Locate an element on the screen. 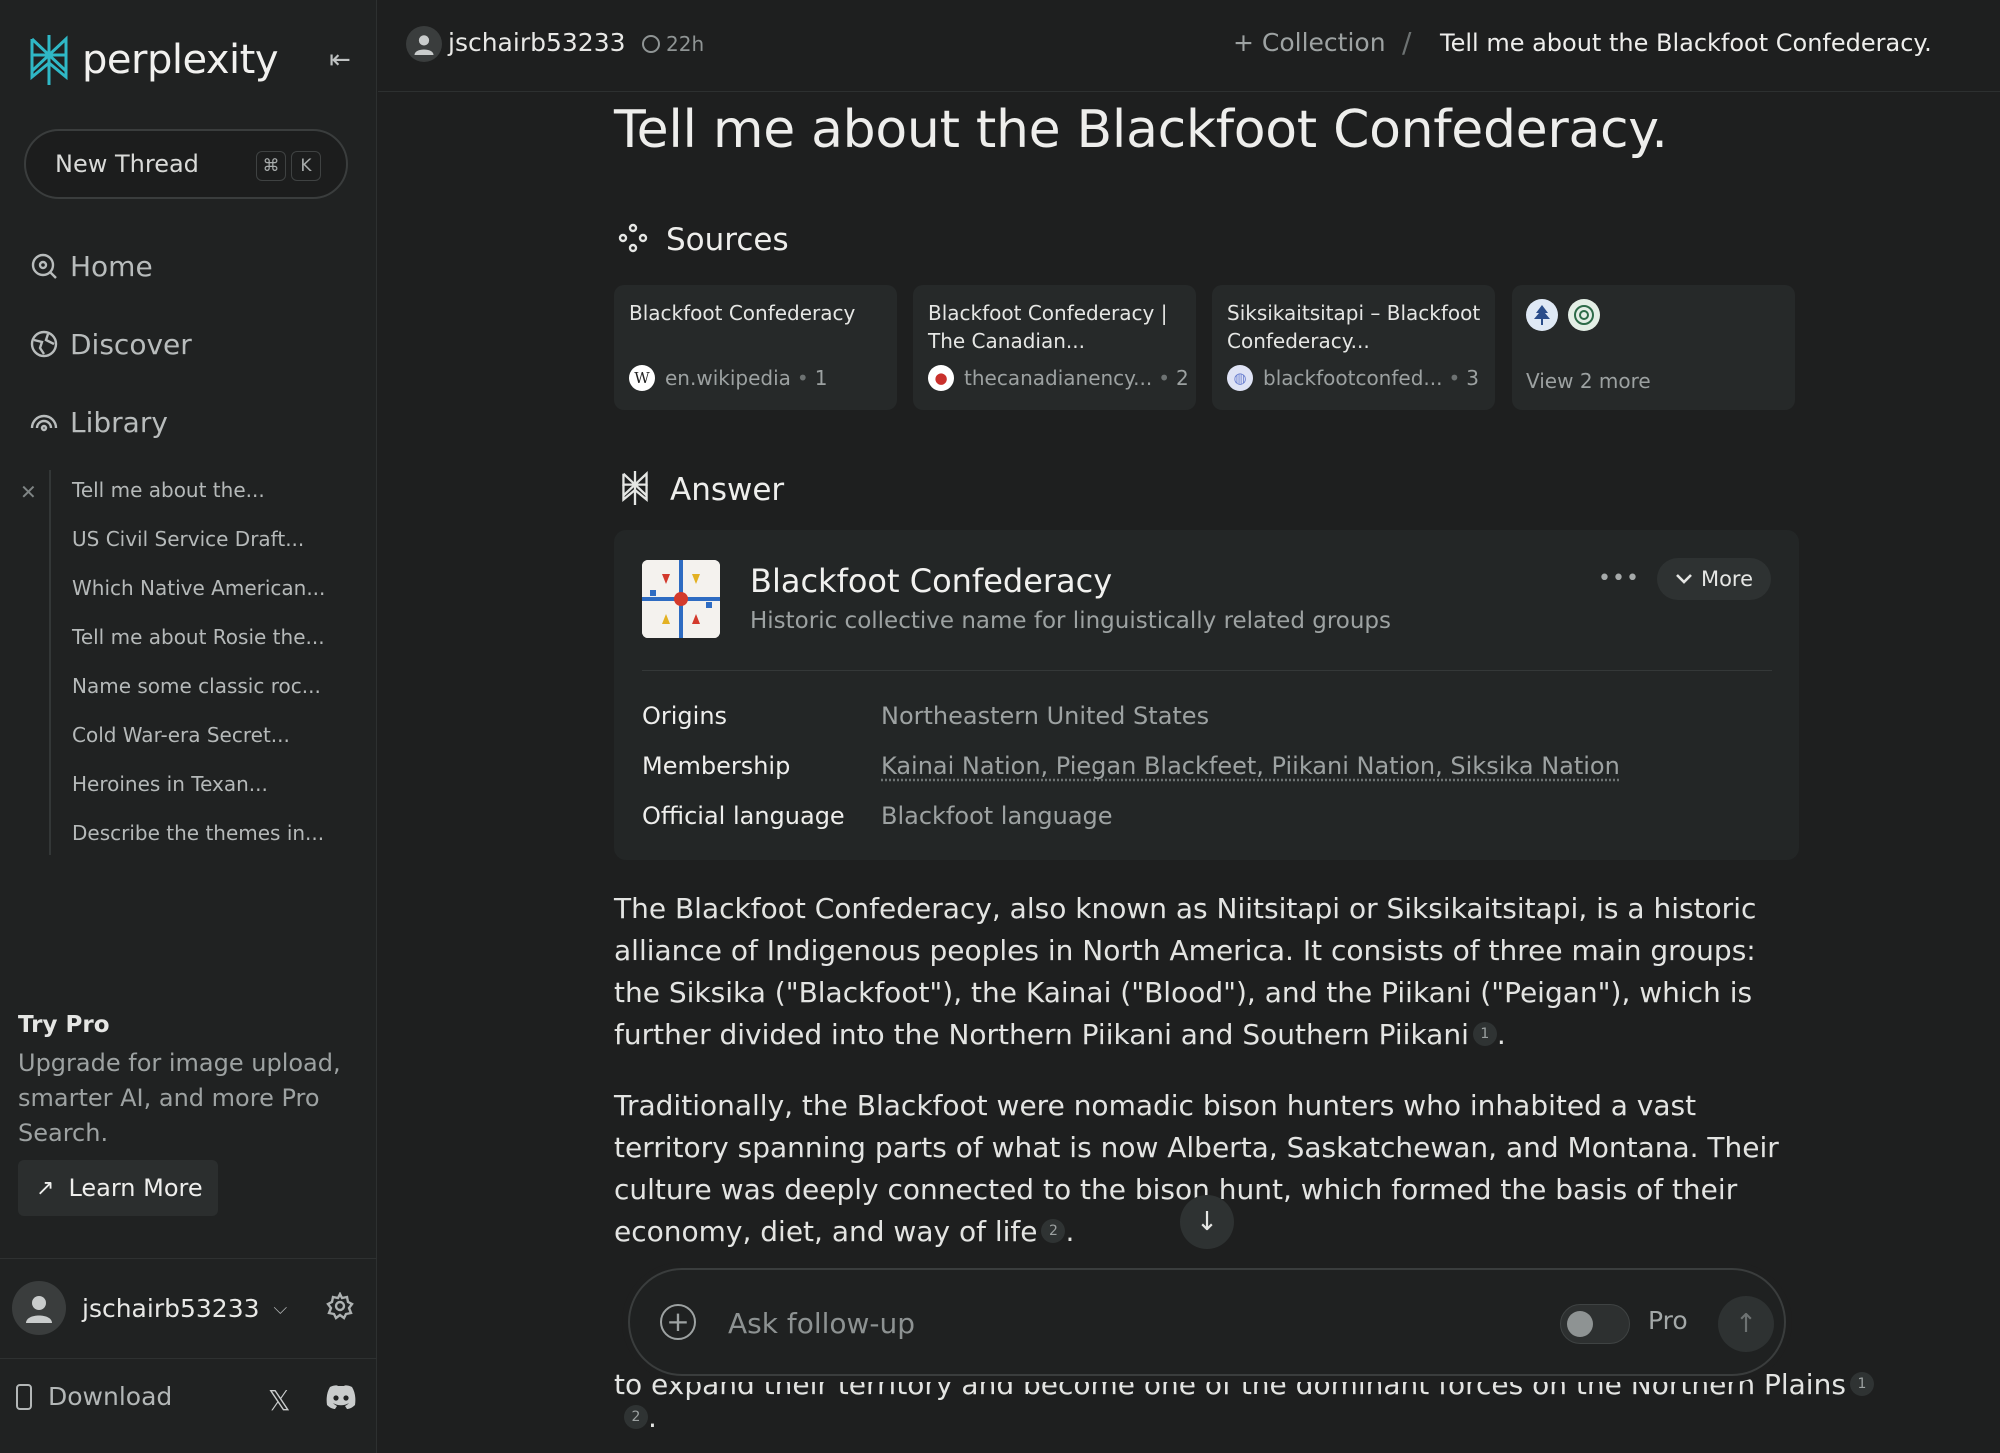  globe-icon is located at coordinates (44, 344).